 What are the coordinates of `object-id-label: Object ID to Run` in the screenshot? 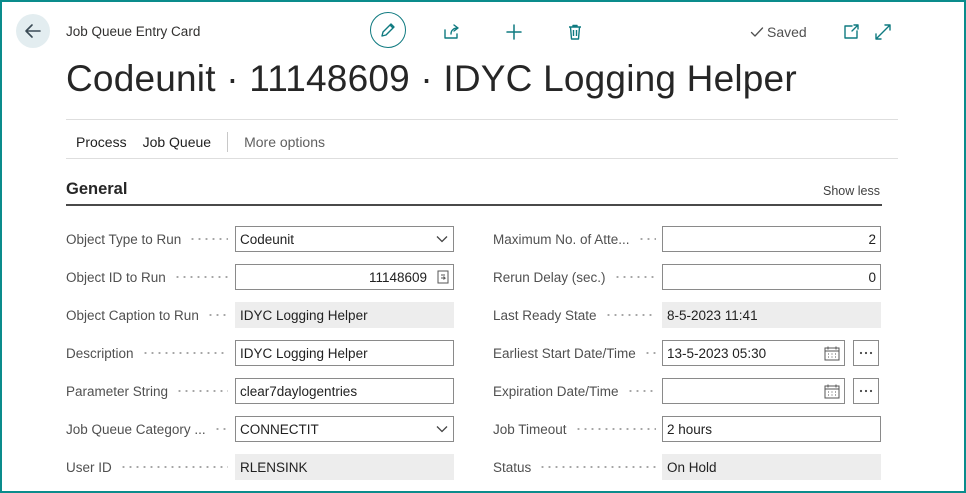 It's located at (147, 277).